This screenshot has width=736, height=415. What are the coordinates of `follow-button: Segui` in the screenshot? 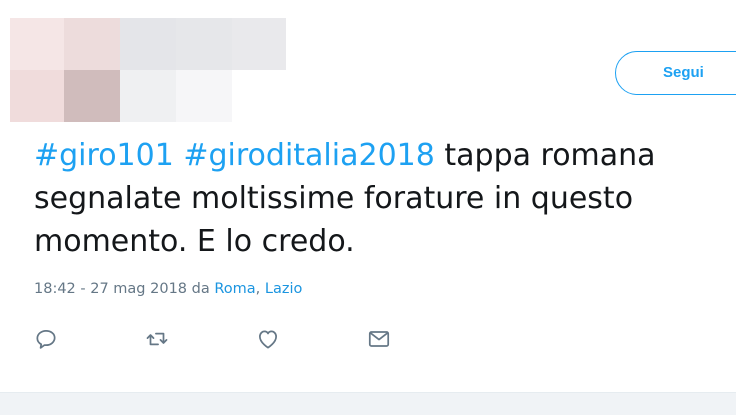 It's located at (675, 73).